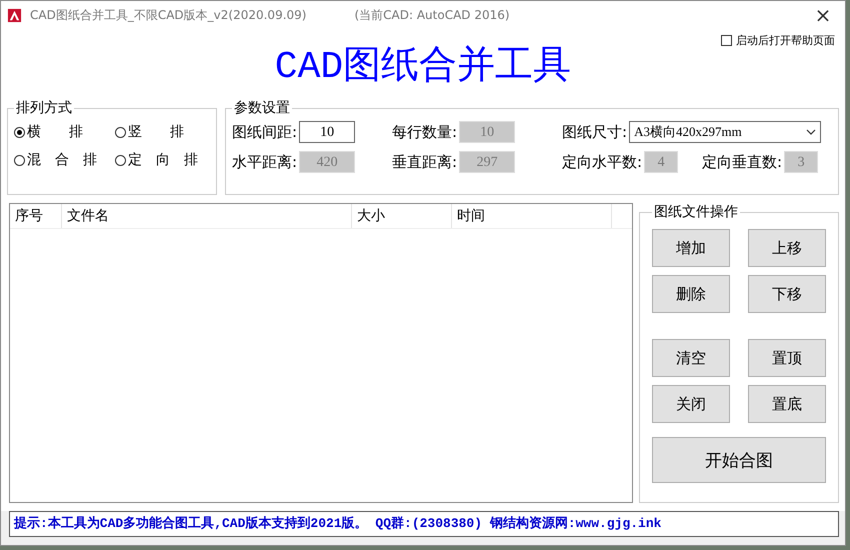 Image resolution: width=850 pixels, height=550 pixels. Describe the element at coordinates (595, 132) in the screenshot. I see `field-label: 图纸尺寸:` at that location.